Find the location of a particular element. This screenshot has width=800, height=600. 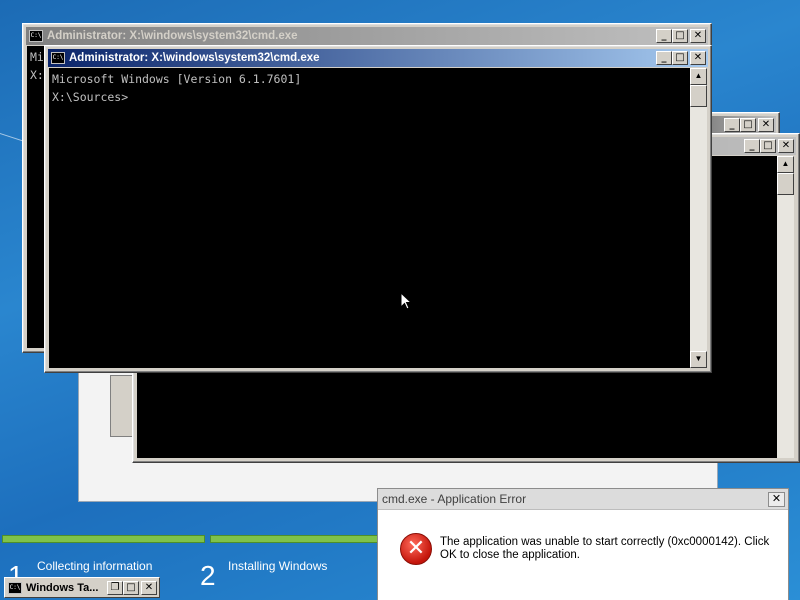

progress-segment-complete is located at coordinates (103, 539).